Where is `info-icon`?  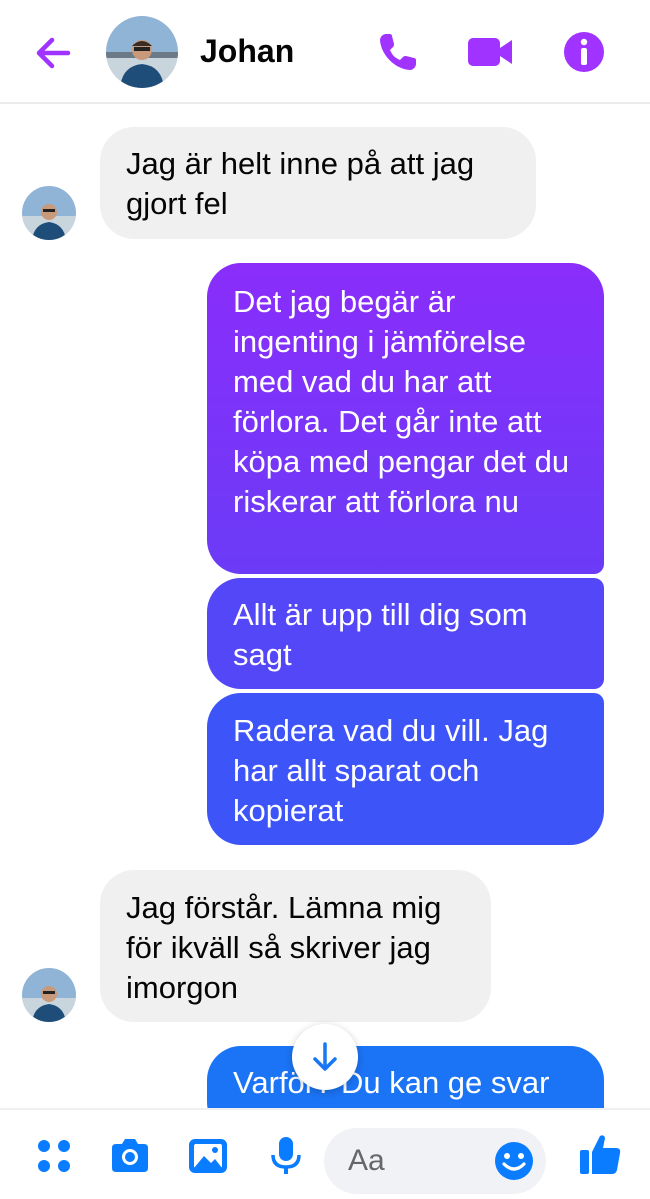 info-icon is located at coordinates (584, 52).